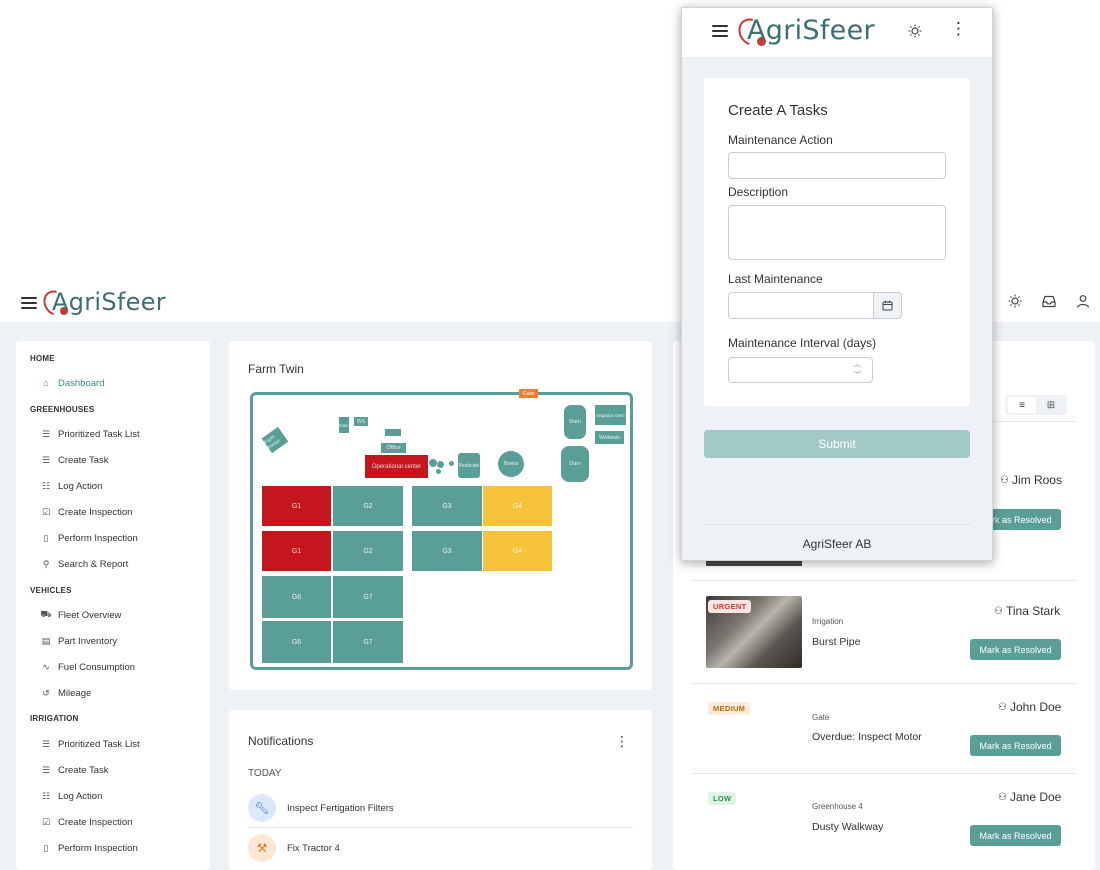 This screenshot has height=870, width=1100. What do you see at coordinates (837, 806) in the screenshot?
I see `task-category: Greenhouse 4` at bounding box center [837, 806].